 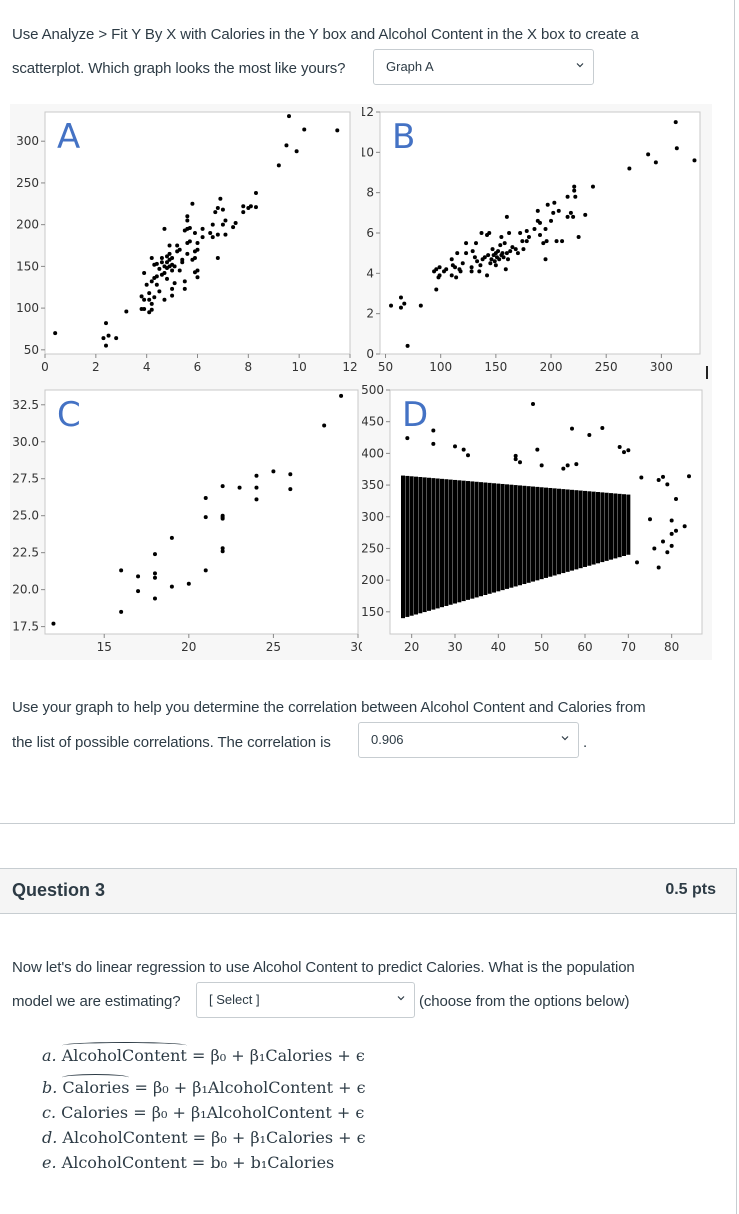 What do you see at coordinates (468, 740) in the screenshot?
I see `correlation-select-dropdown: 0.906` at bounding box center [468, 740].